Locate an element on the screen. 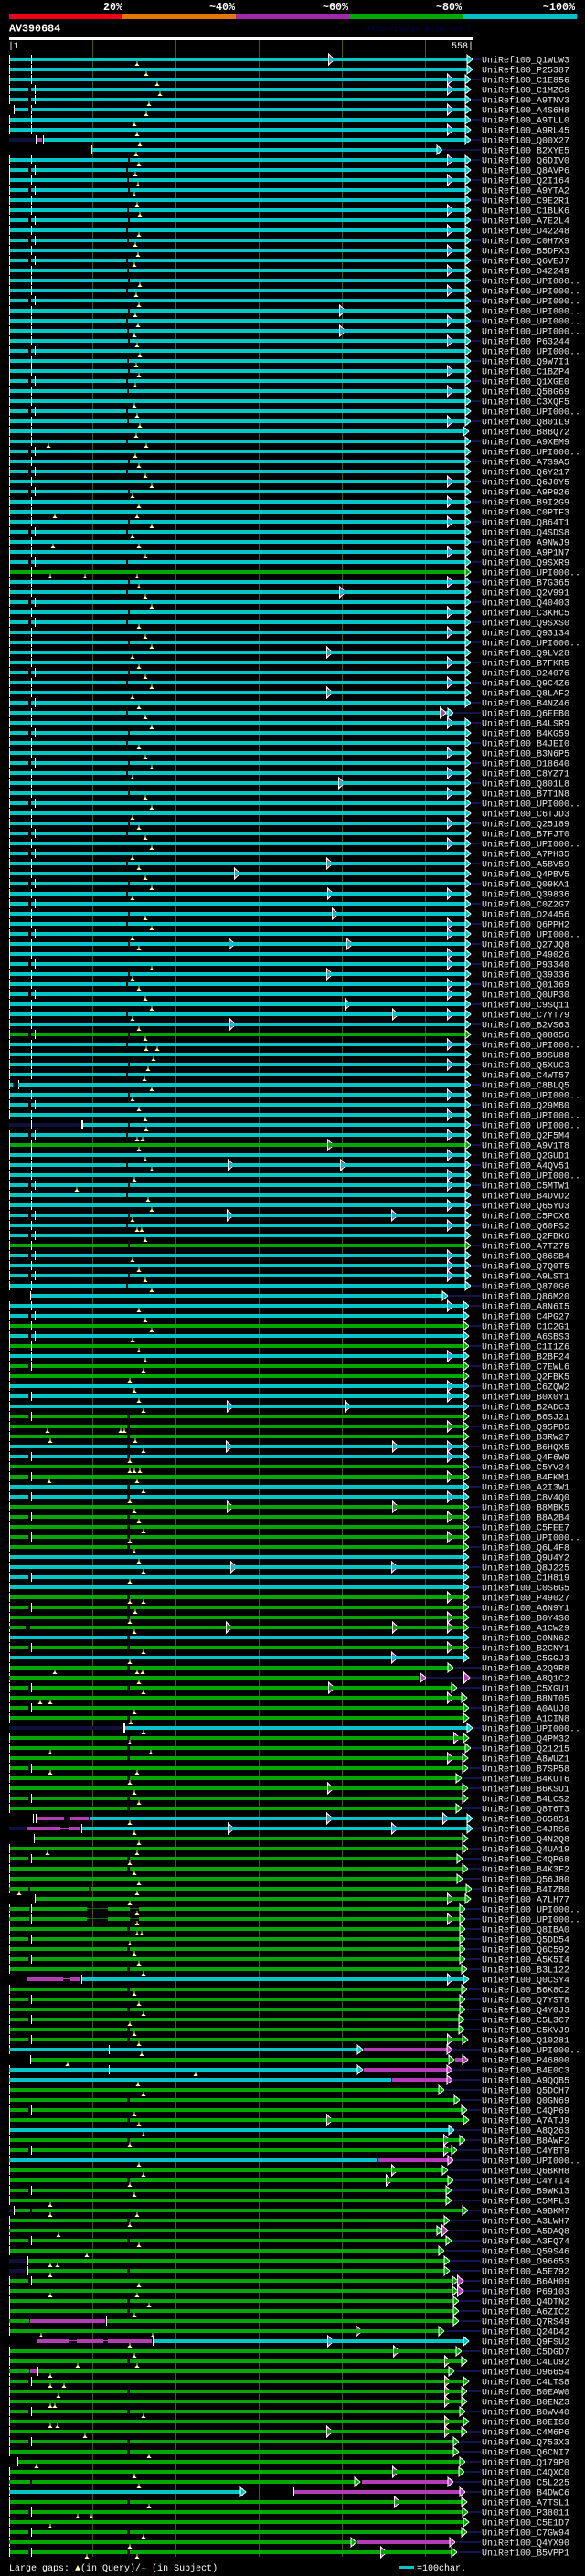 Image resolution: width=585 pixels, height=2576 pixels. svg-text: UniRef100_C0H7X9 is located at coordinates (525, 242).